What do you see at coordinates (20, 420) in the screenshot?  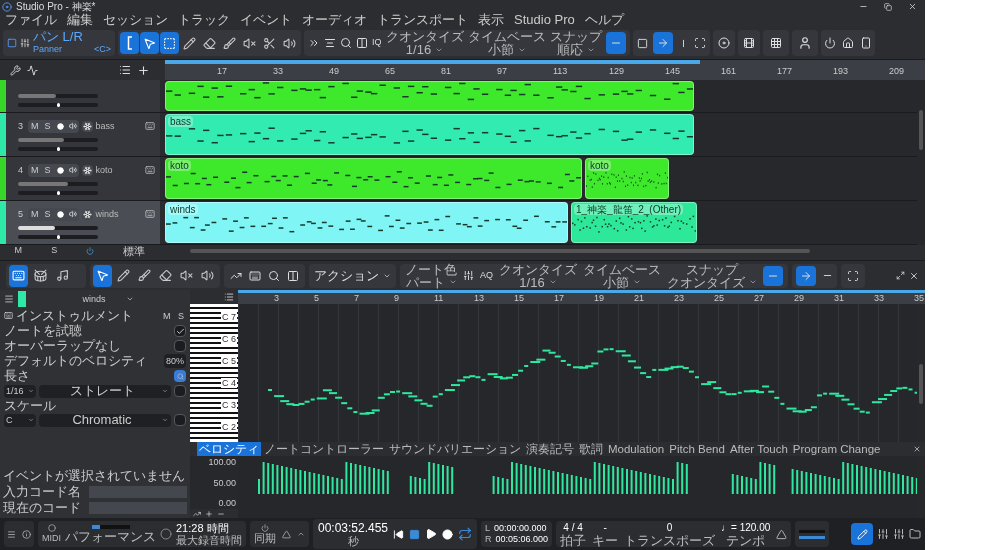 I see `select-field: C` at bounding box center [20, 420].